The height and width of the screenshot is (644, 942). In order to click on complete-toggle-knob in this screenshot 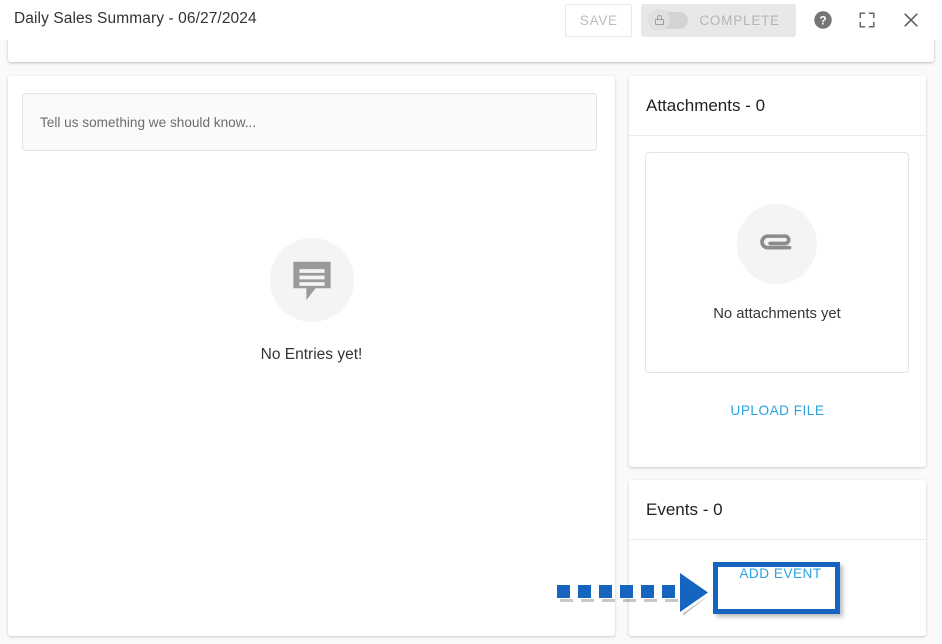, I will do `click(659, 20)`.